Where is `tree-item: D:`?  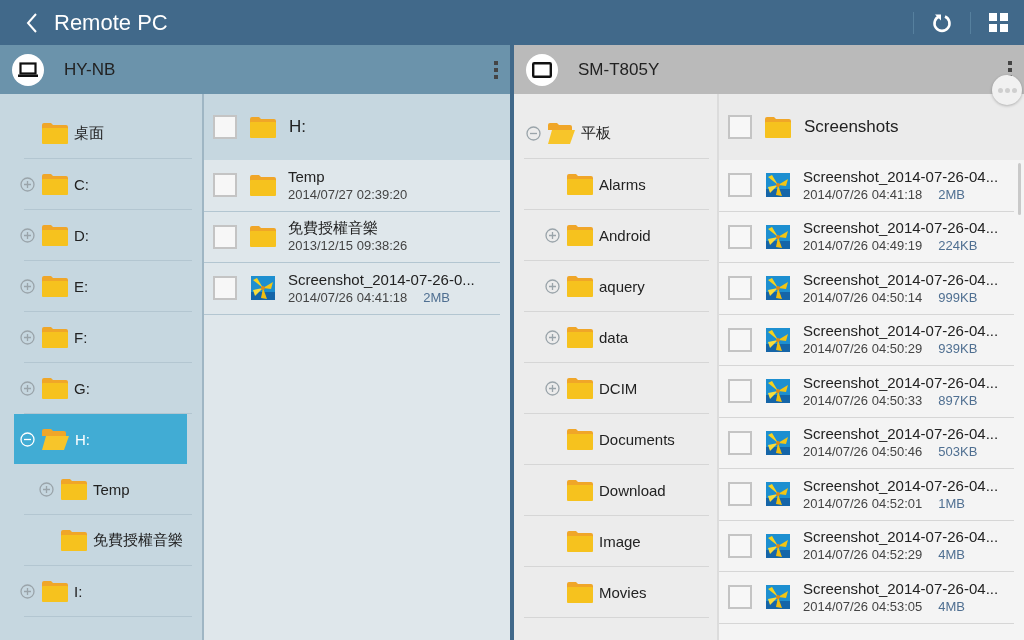 tree-item: D: is located at coordinates (100, 235).